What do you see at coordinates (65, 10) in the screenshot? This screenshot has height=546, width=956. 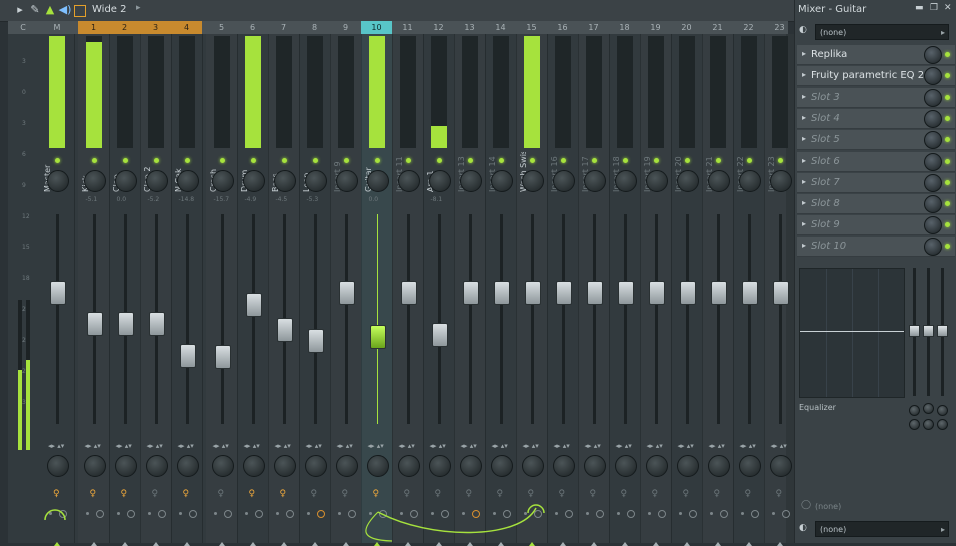 I see `speaker-icon: ◀)` at bounding box center [65, 10].